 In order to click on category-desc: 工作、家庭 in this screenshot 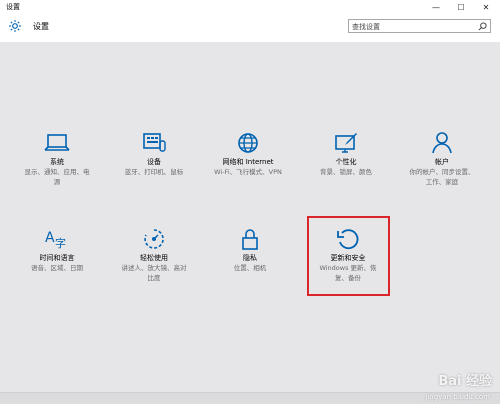, I will do `click(442, 182)`.